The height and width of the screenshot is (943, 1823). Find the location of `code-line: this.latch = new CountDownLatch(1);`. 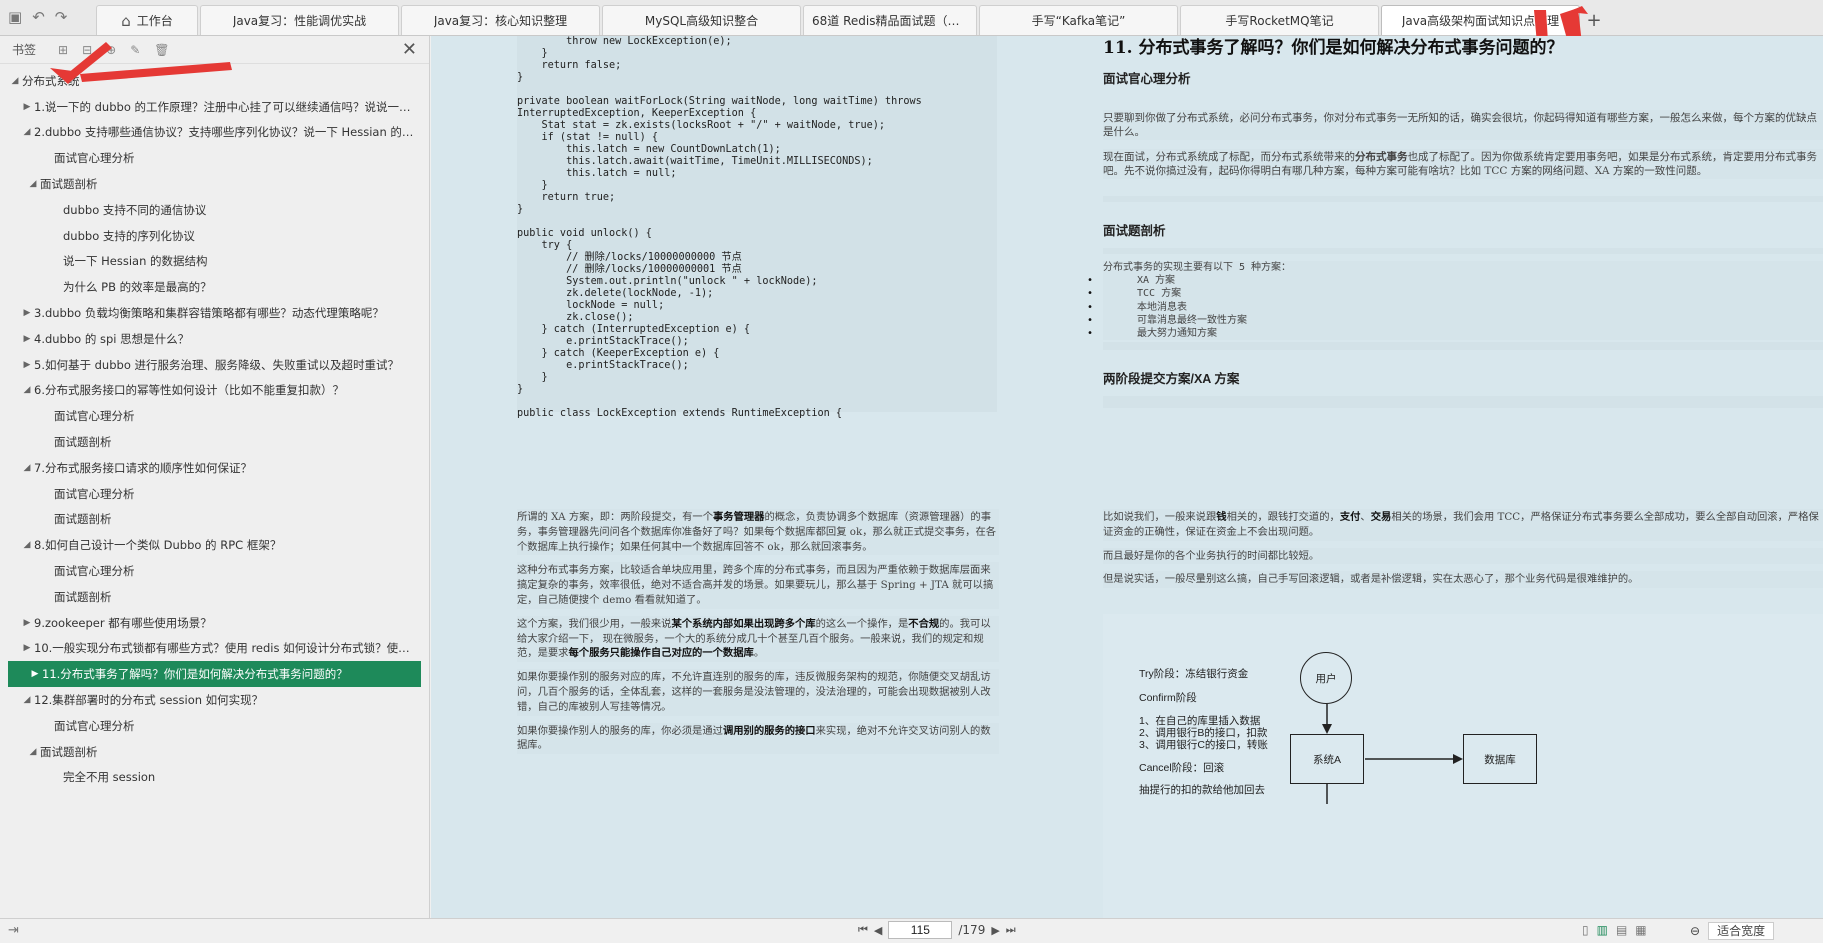

code-line: this.latch = new CountDownLatch(1); is located at coordinates (649, 149).